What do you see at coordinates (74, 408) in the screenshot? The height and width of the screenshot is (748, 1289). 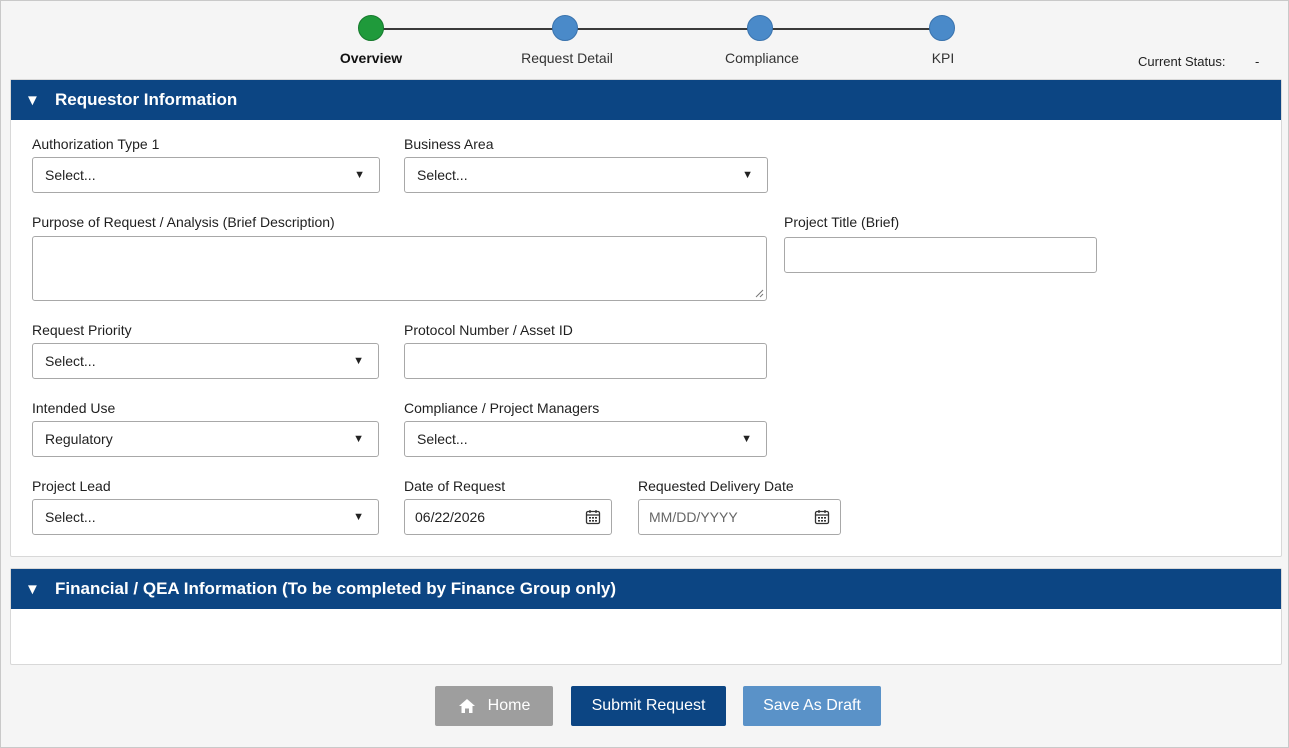 I see `intended-use-label: Intended Use` at bounding box center [74, 408].